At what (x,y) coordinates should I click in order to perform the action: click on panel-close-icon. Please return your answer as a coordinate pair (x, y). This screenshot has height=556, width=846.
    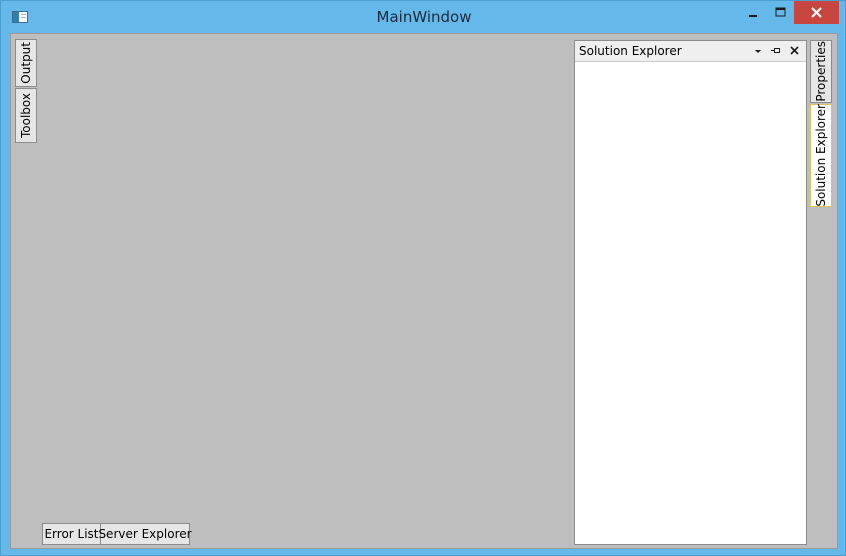
    Looking at the image, I should click on (795, 51).